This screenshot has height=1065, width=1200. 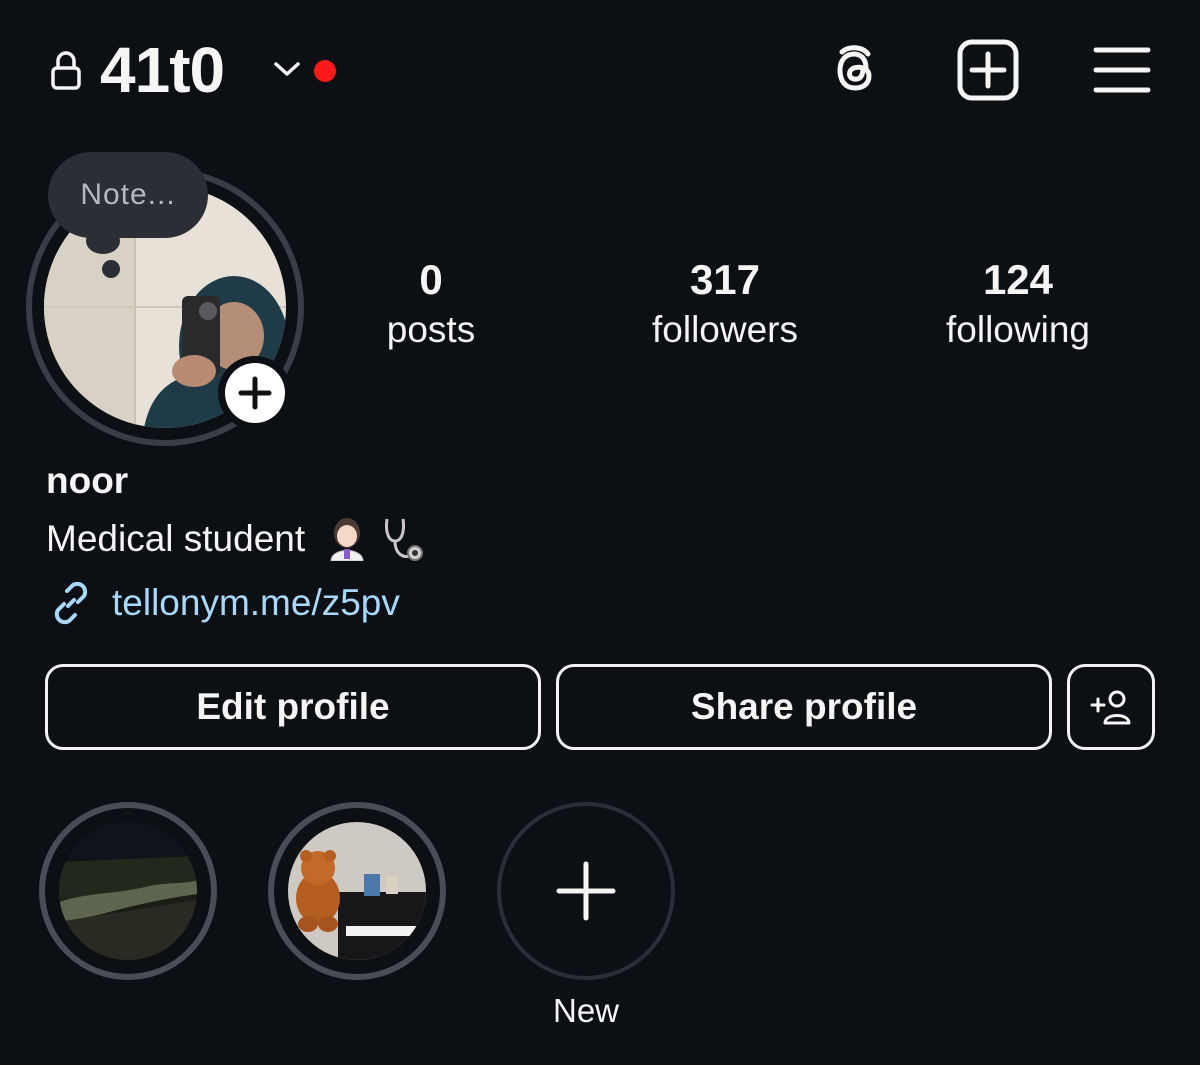 I want to click on link-icon, so click(x=71, y=603).